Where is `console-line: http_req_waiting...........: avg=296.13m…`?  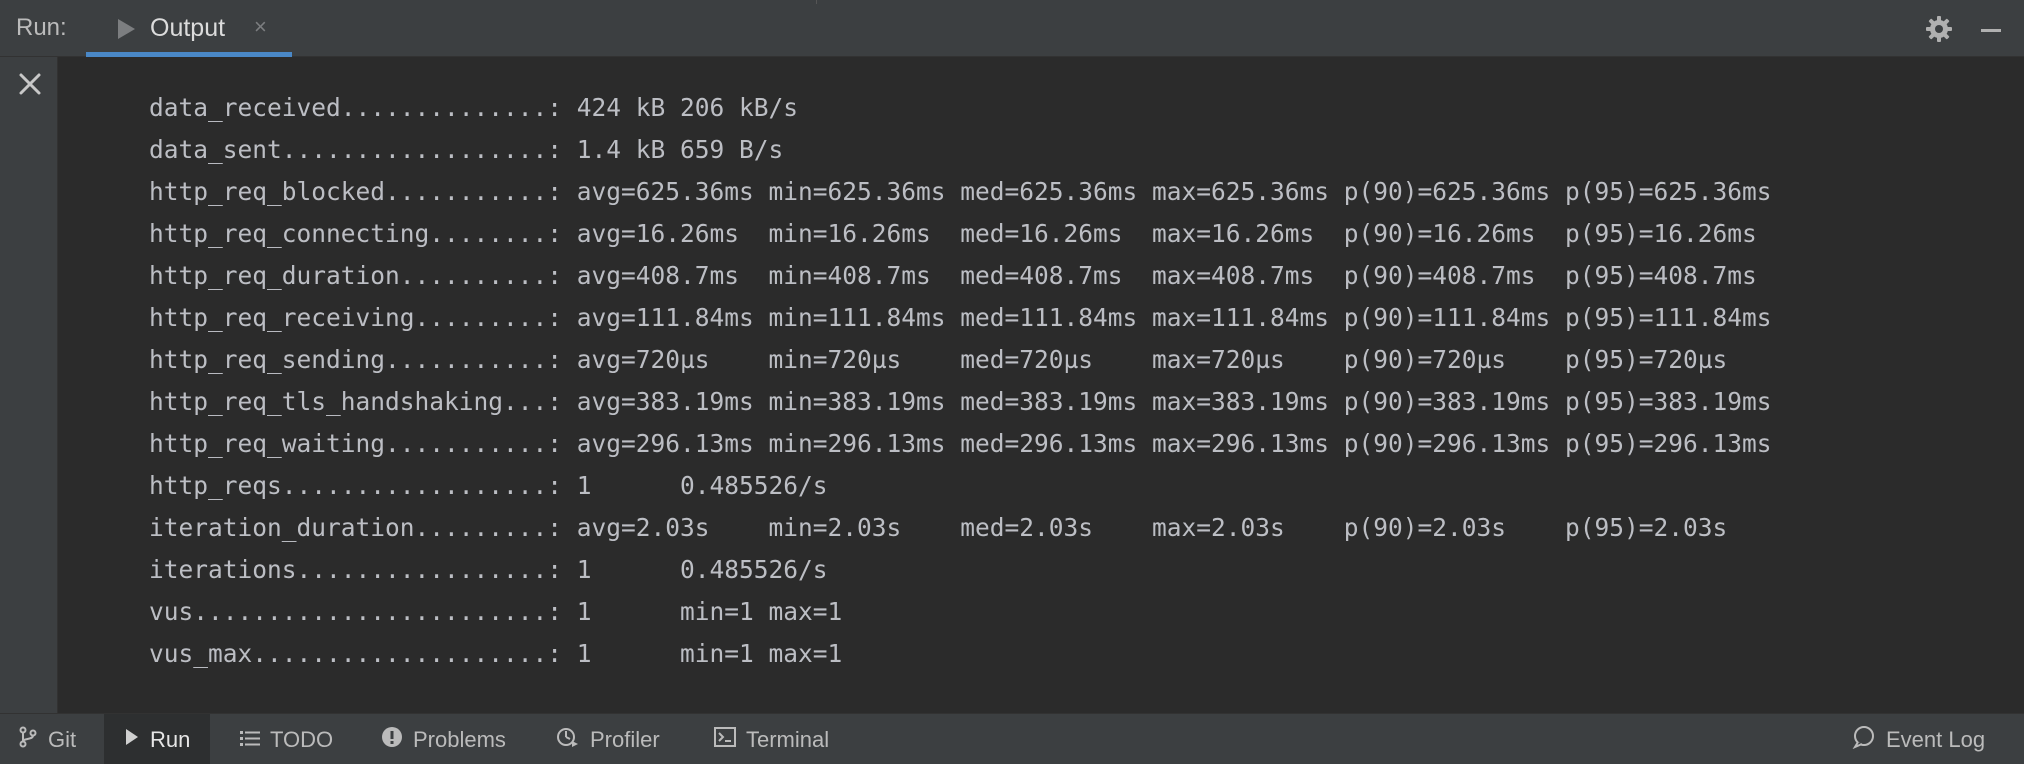
console-line: http_req_waiting...........: avg=296.13m… is located at coordinates (960, 443).